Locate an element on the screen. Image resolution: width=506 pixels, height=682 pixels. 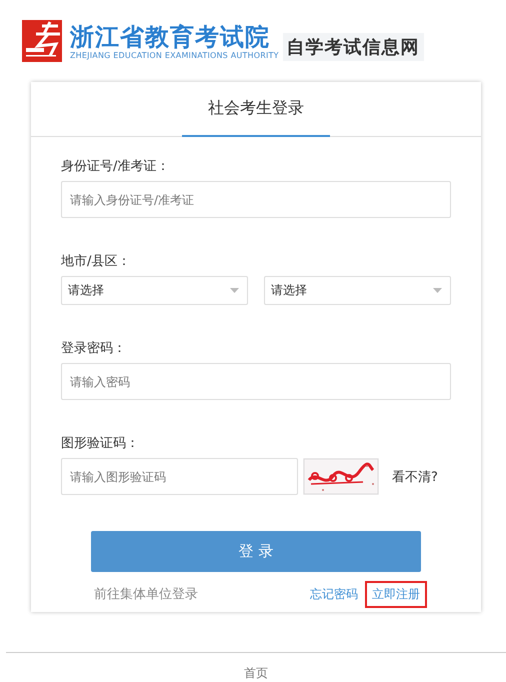
footer-link: 首页 is located at coordinates (256, 673).